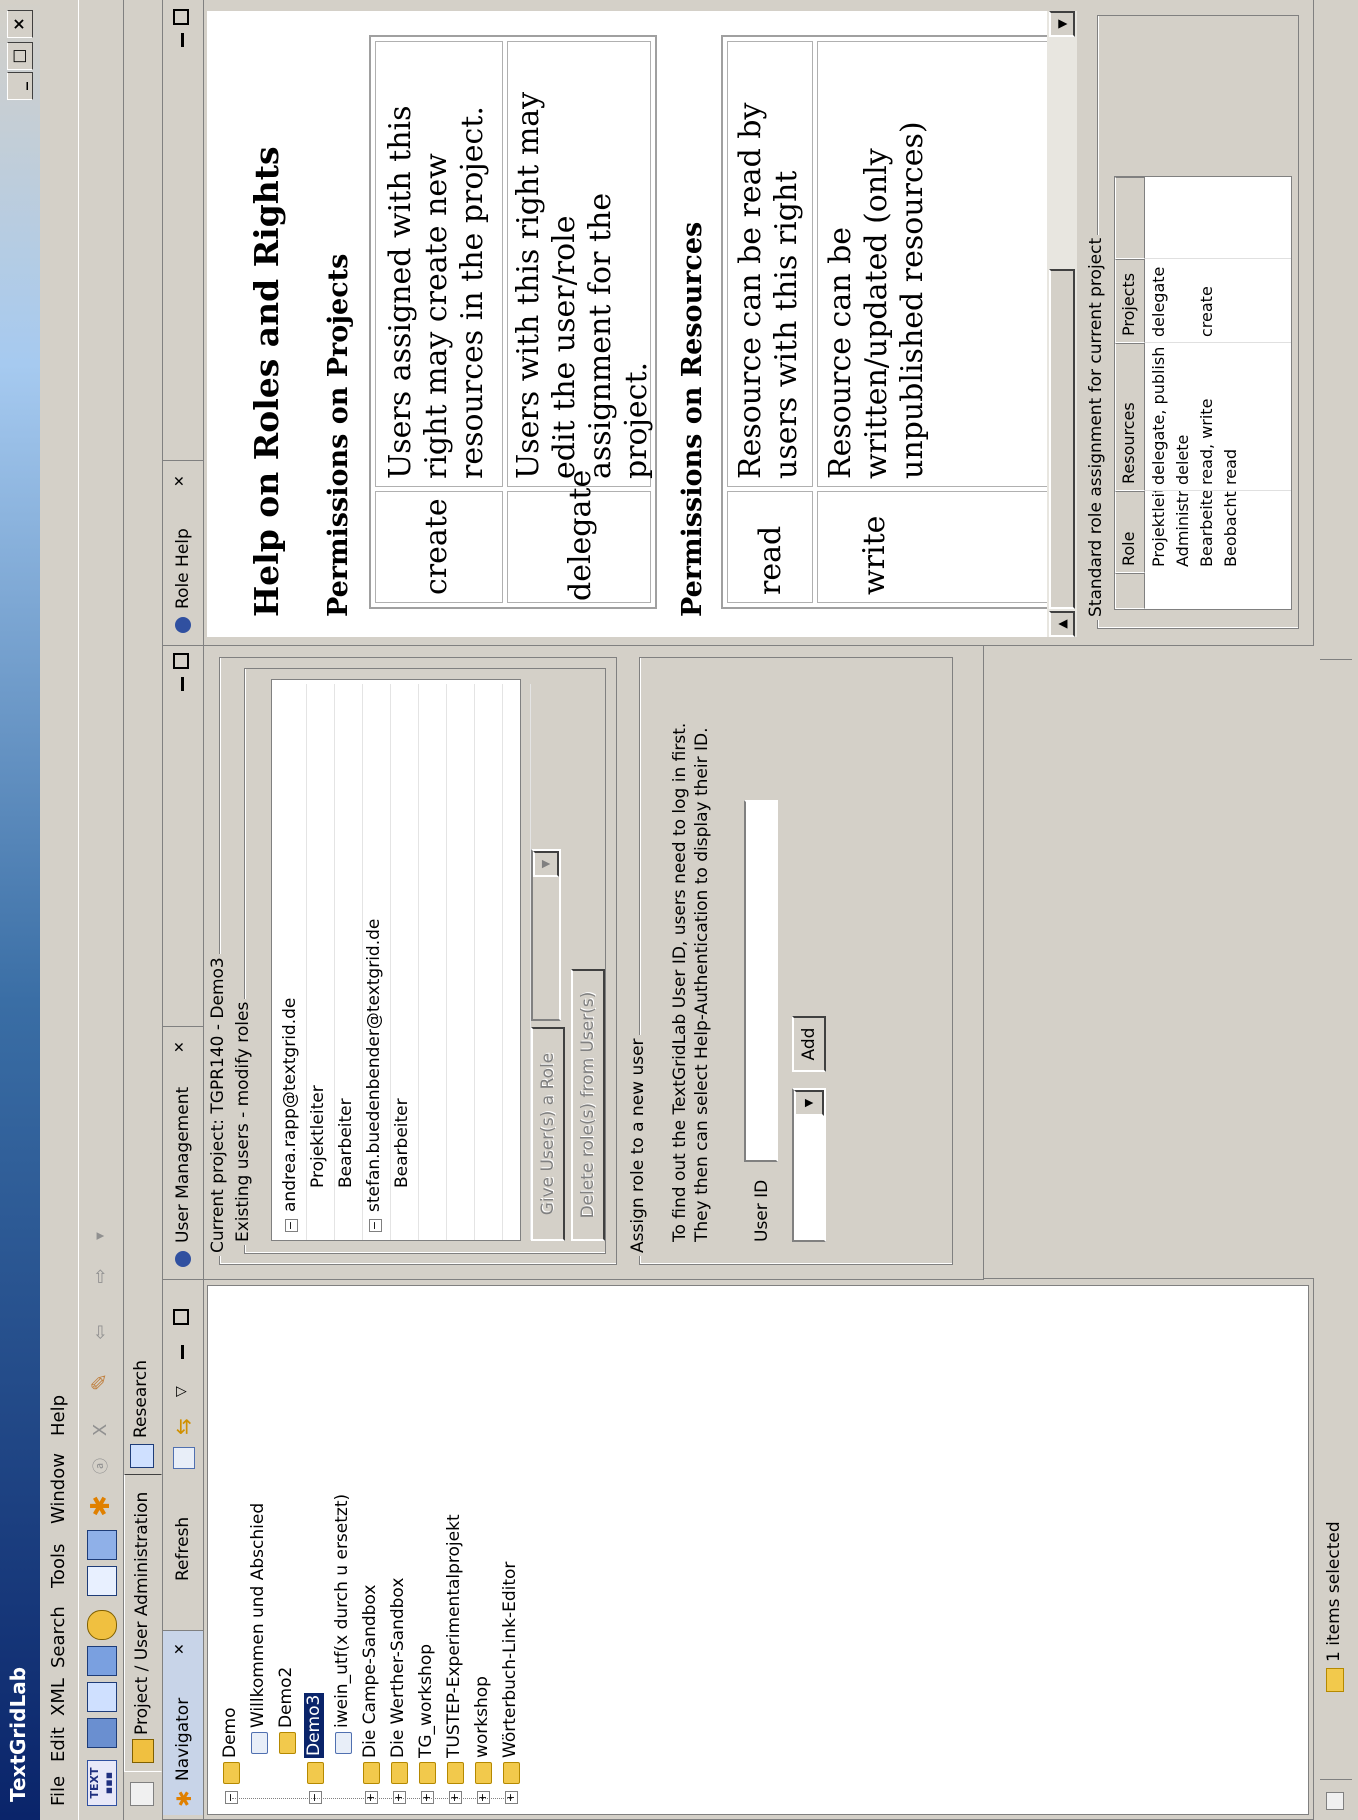 The height and width of the screenshot is (1820, 1358). Describe the element at coordinates (58, 1566) in the screenshot. I see `menu-tools: Tools` at that location.